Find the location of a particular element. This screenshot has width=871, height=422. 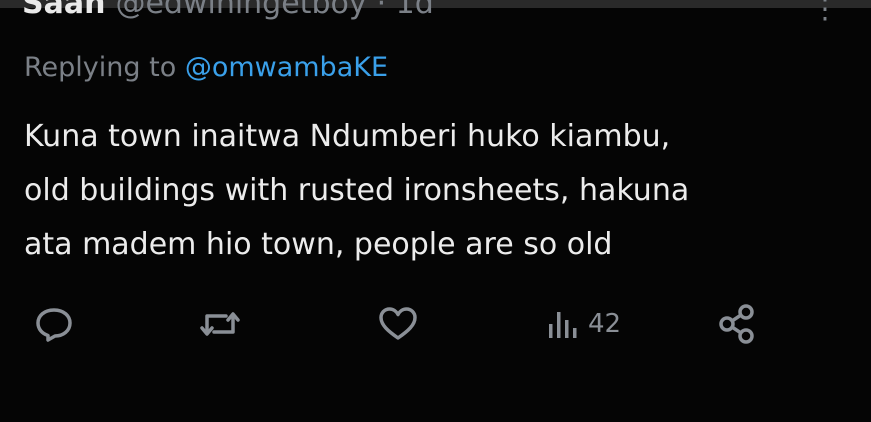

share-icon is located at coordinates (738, 324).